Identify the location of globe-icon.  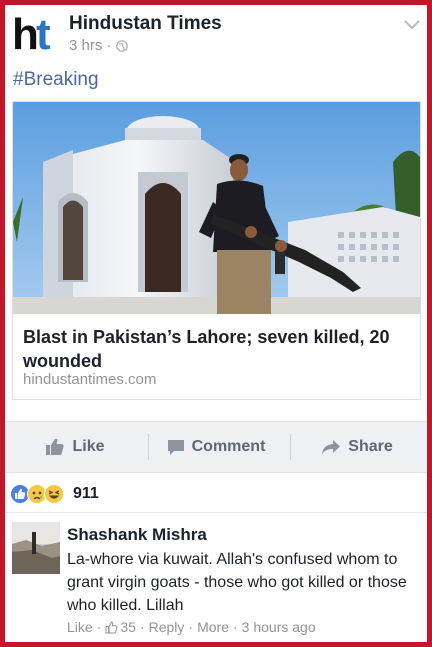
(122, 45).